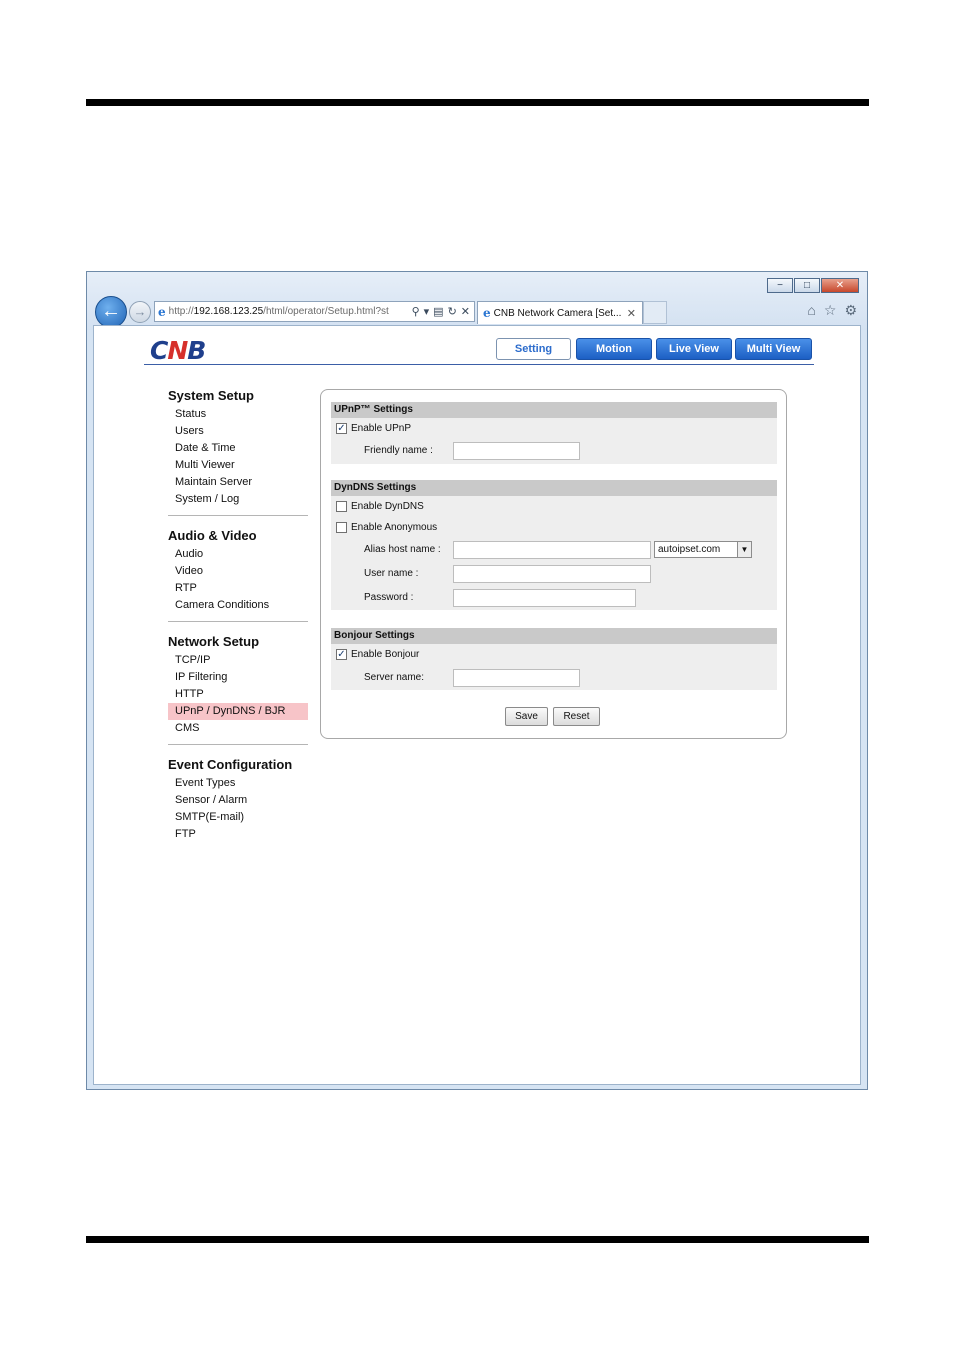 The height and width of the screenshot is (1350, 954). What do you see at coordinates (526, 716) in the screenshot?
I see `save-button: Save` at bounding box center [526, 716].